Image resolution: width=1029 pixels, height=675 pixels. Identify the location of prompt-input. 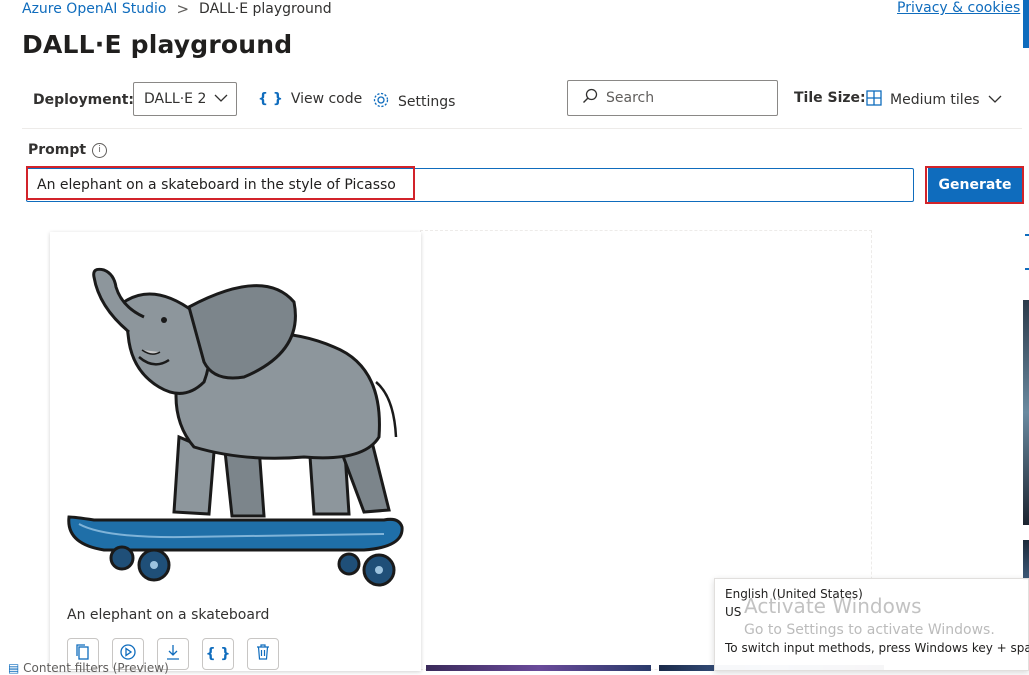
(470, 185).